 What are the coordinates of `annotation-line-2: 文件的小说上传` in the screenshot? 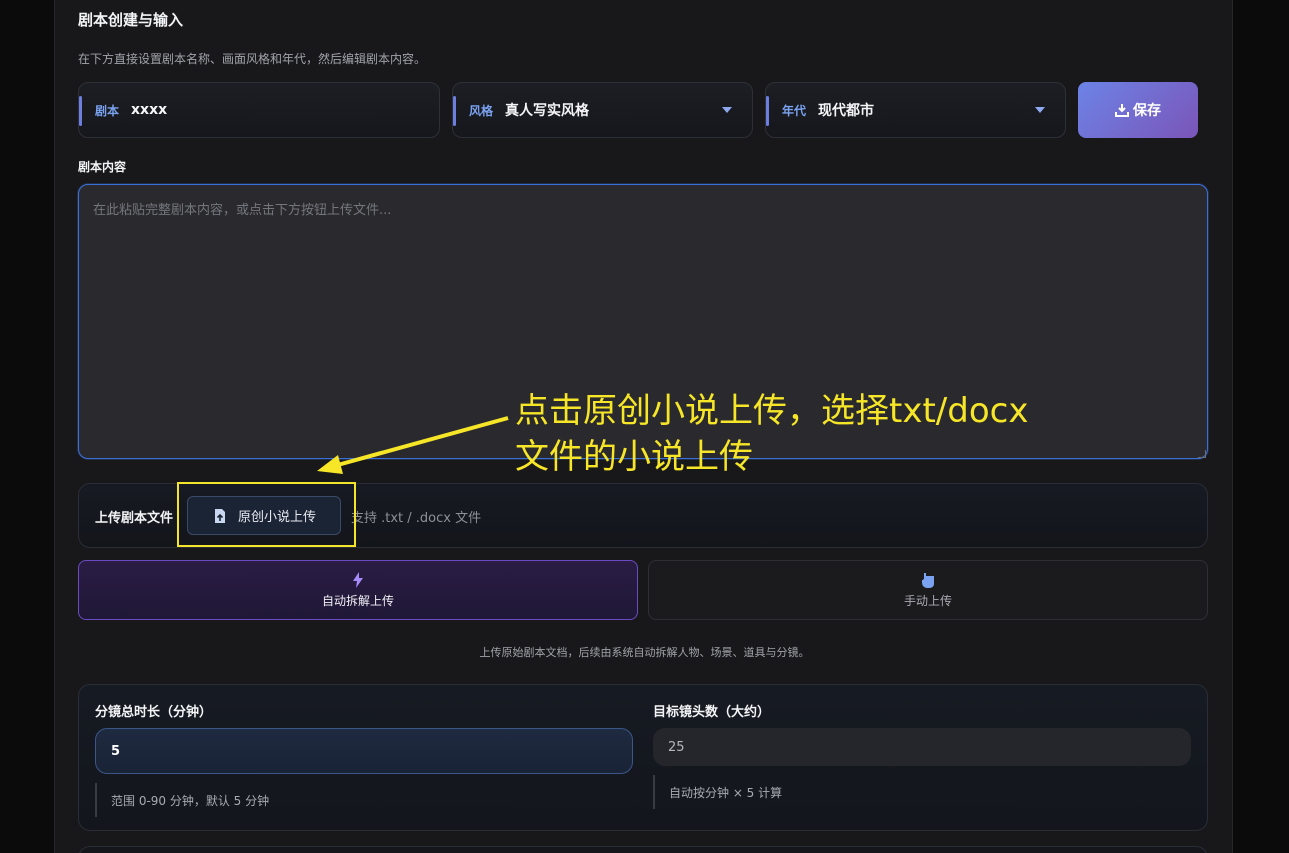 It's located at (634, 457).